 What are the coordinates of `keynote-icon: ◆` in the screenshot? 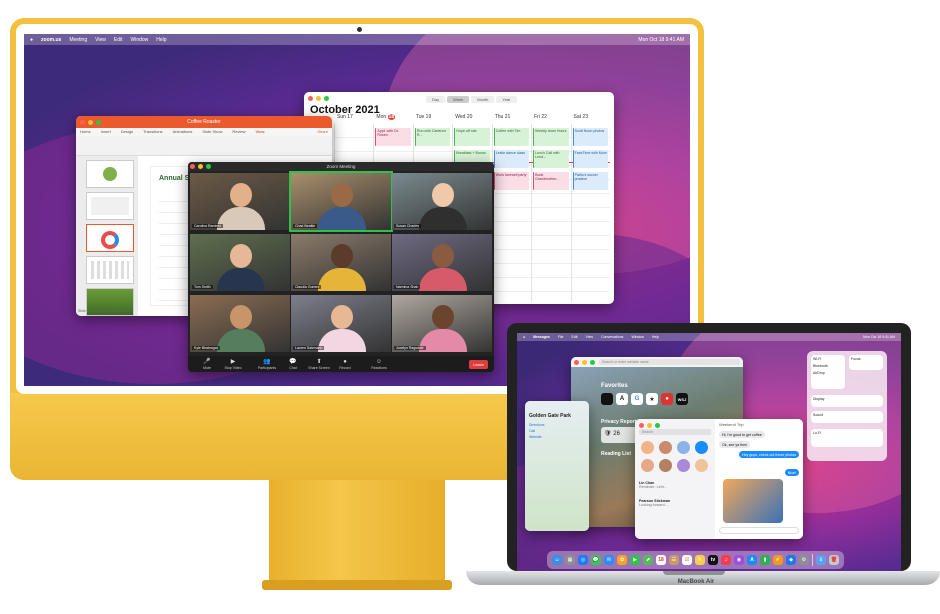 It's located at (791, 560).